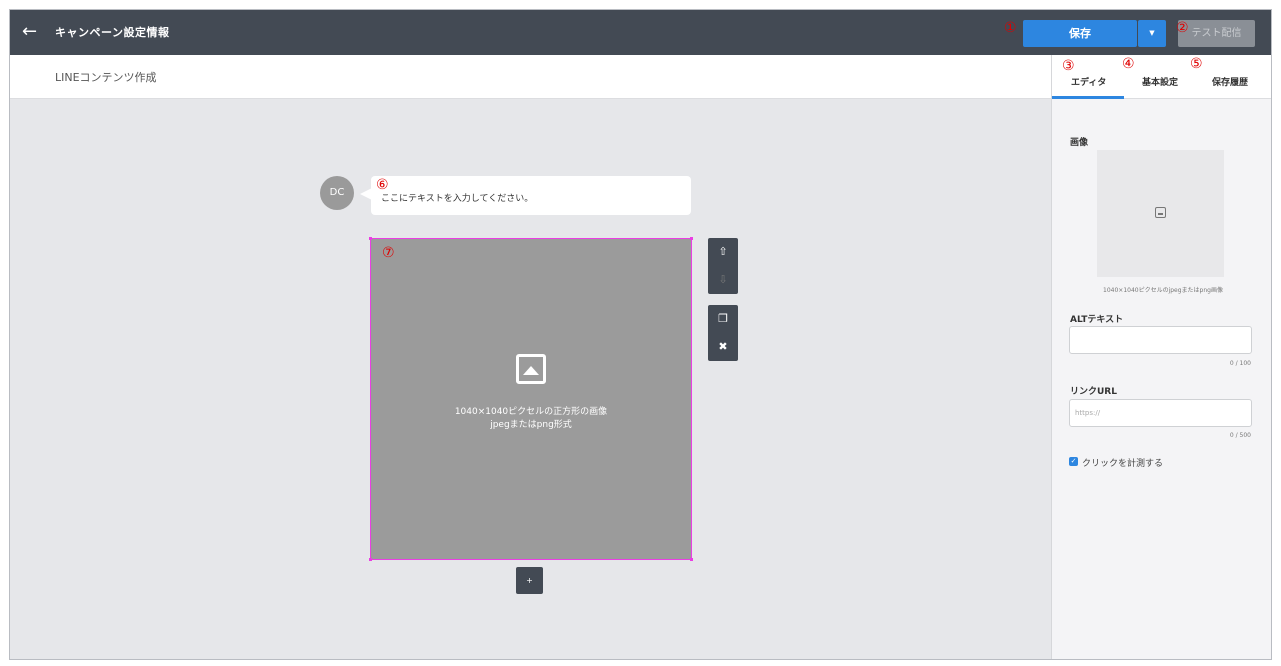 The width and height of the screenshot is (1281, 666). Describe the element at coordinates (1160, 413) in the screenshot. I see `link-url-input: https://` at that location.